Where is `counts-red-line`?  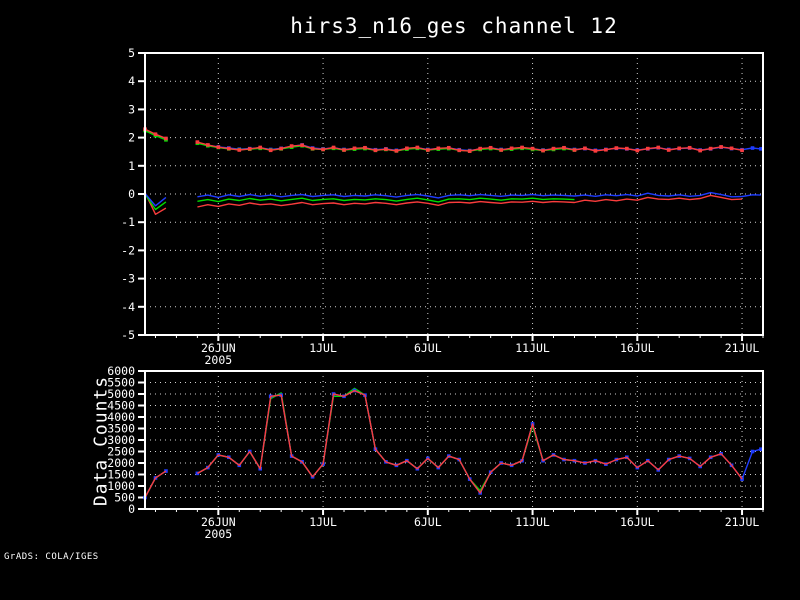
counts-red-line is located at coordinates (443, 443).